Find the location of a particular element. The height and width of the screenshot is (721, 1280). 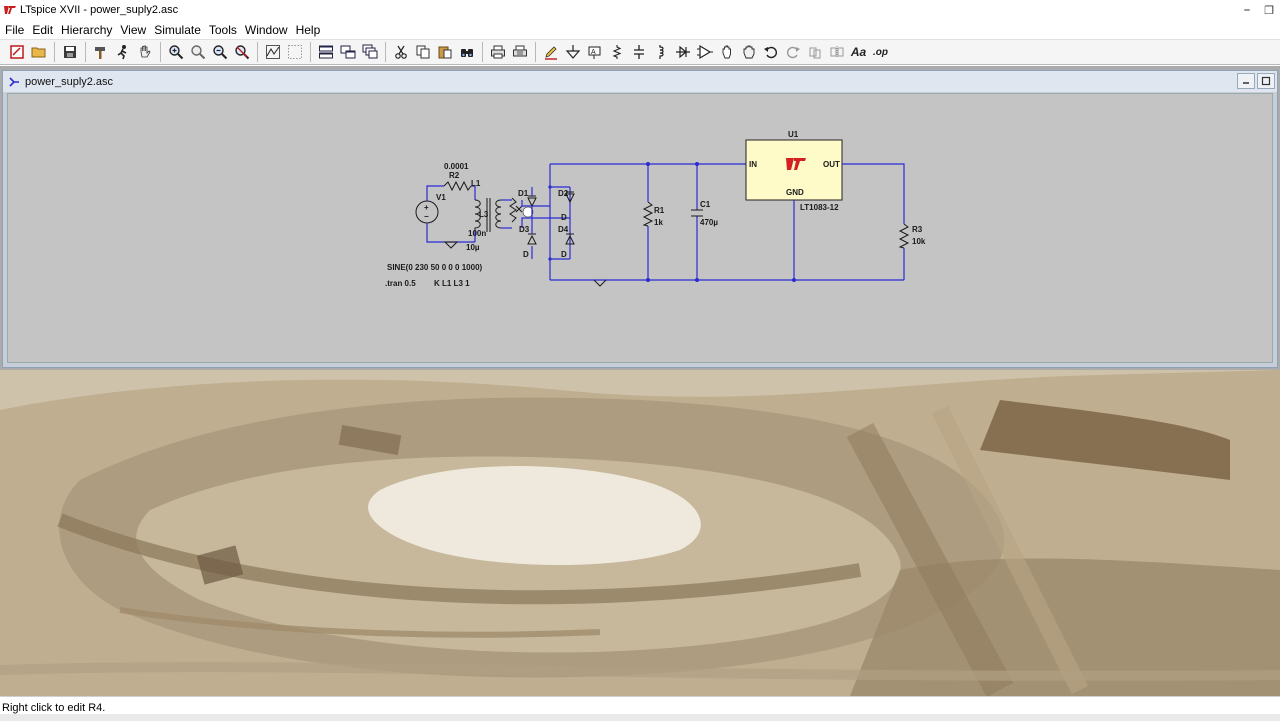

minimize-button: ⎯ is located at coordinates (1247, 10).